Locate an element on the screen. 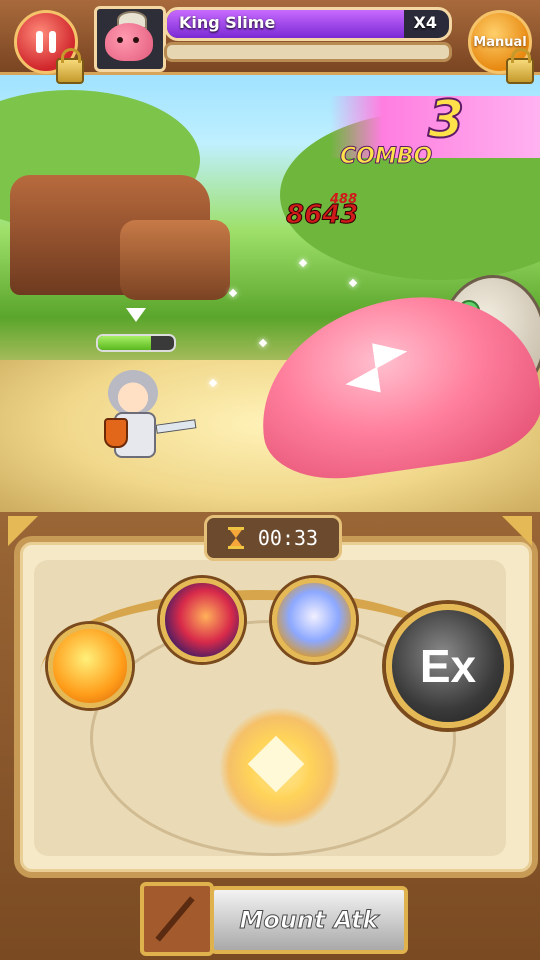  rock-cliff is located at coordinates (175, 260).